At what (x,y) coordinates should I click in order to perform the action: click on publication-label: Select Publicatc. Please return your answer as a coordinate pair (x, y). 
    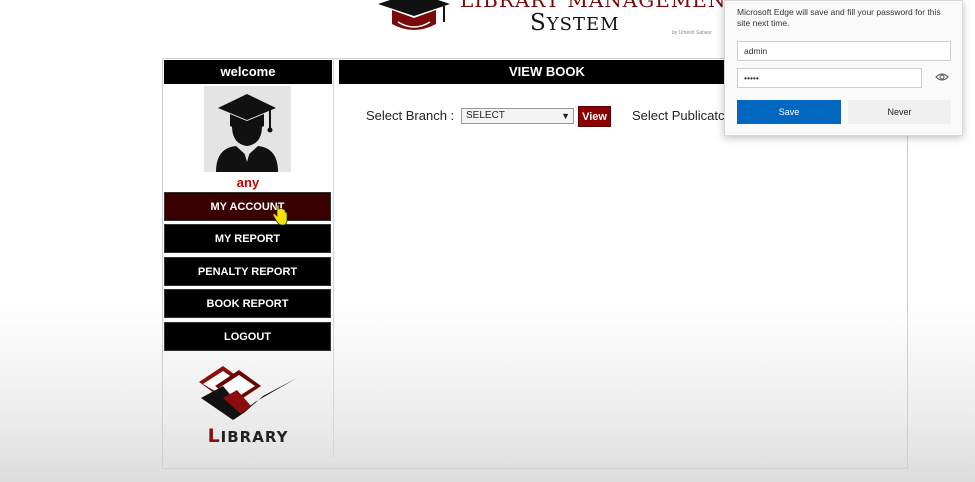
    Looking at the image, I should click on (678, 115).